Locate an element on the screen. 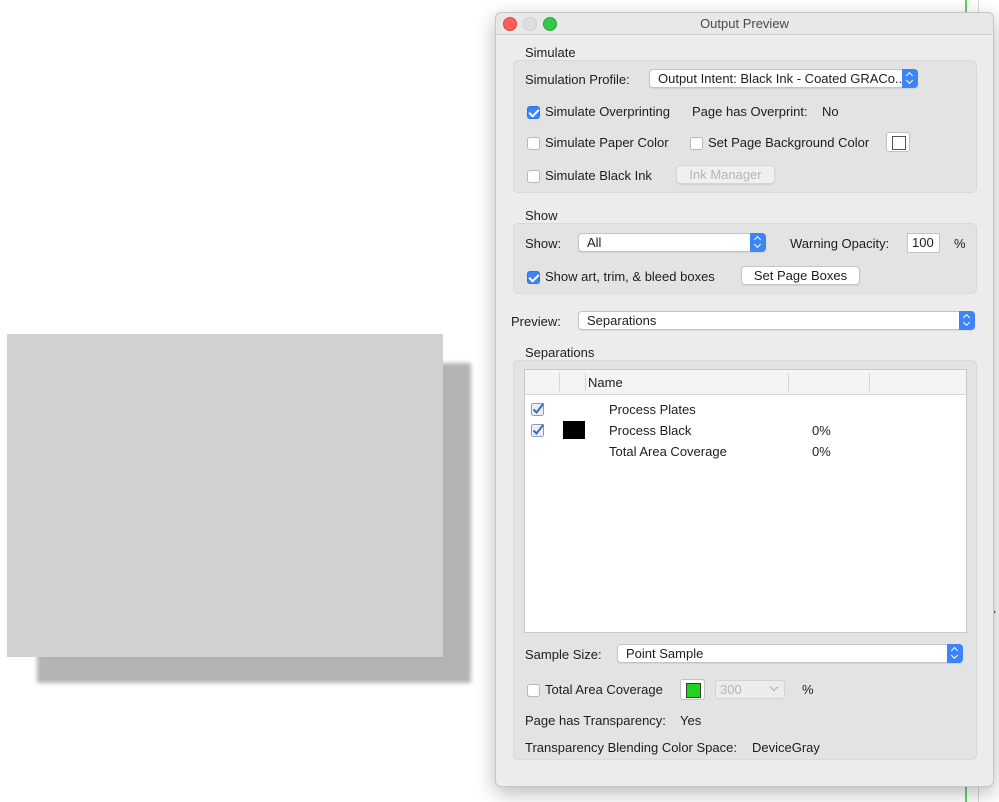 This screenshot has width=999, height=802. show-boxes-checkbox is located at coordinates (533, 277).